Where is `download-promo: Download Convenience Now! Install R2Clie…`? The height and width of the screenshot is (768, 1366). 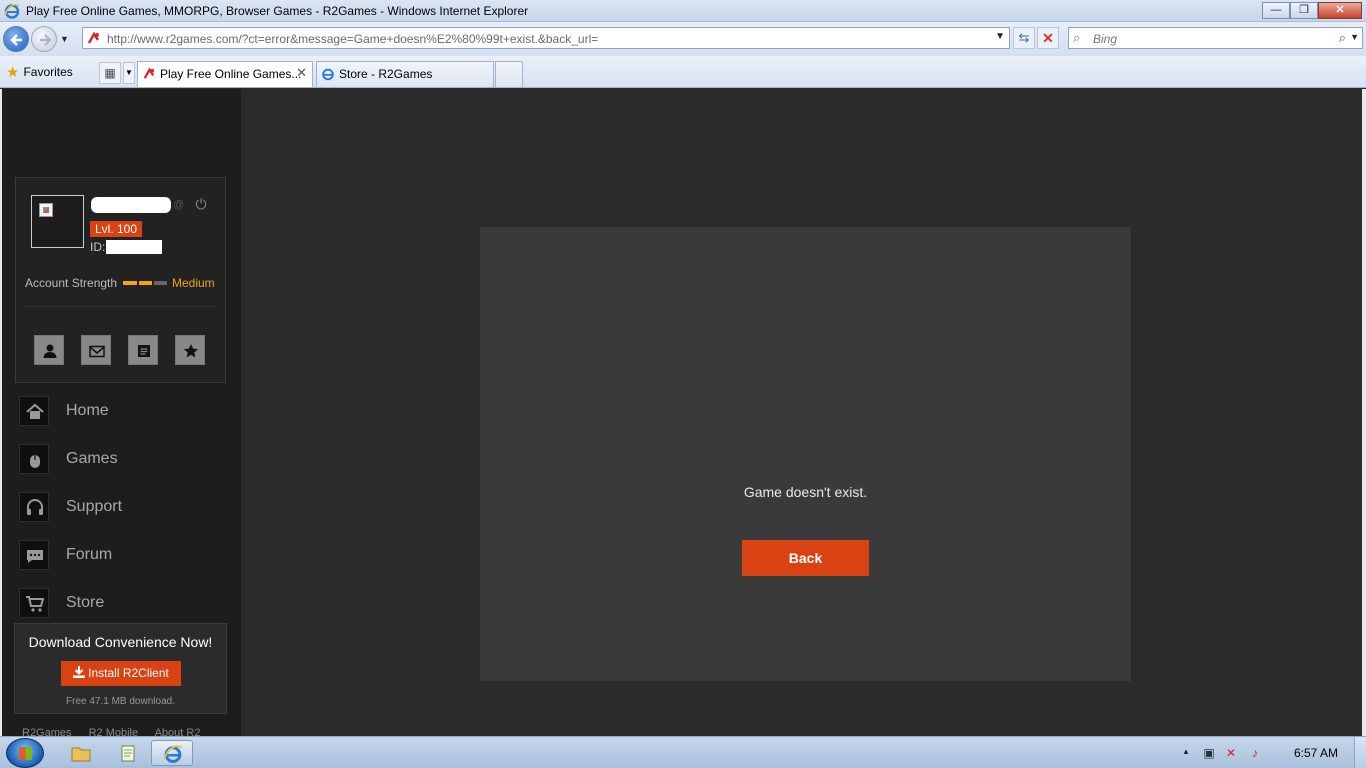
download-promo: Download Convenience Now! Install R2Clie… is located at coordinates (120, 668).